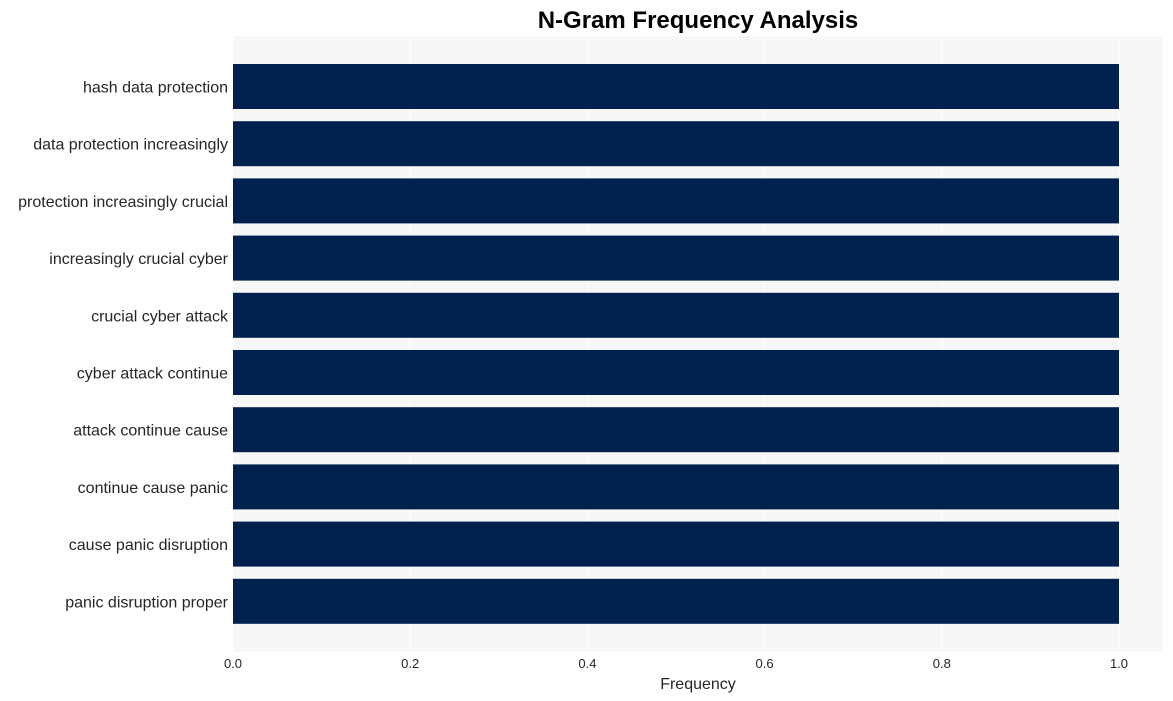  I want to click on x-axis-title: Frequency, so click(698, 684).